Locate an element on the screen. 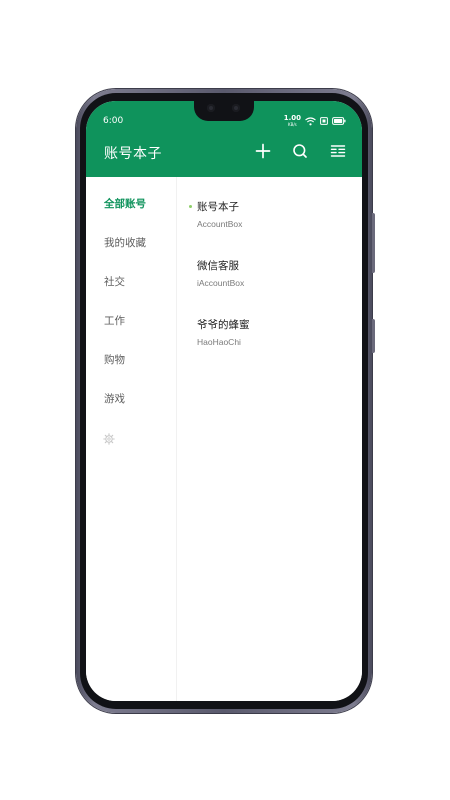 The image size is (450, 800). power-button is located at coordinates (373, 336).